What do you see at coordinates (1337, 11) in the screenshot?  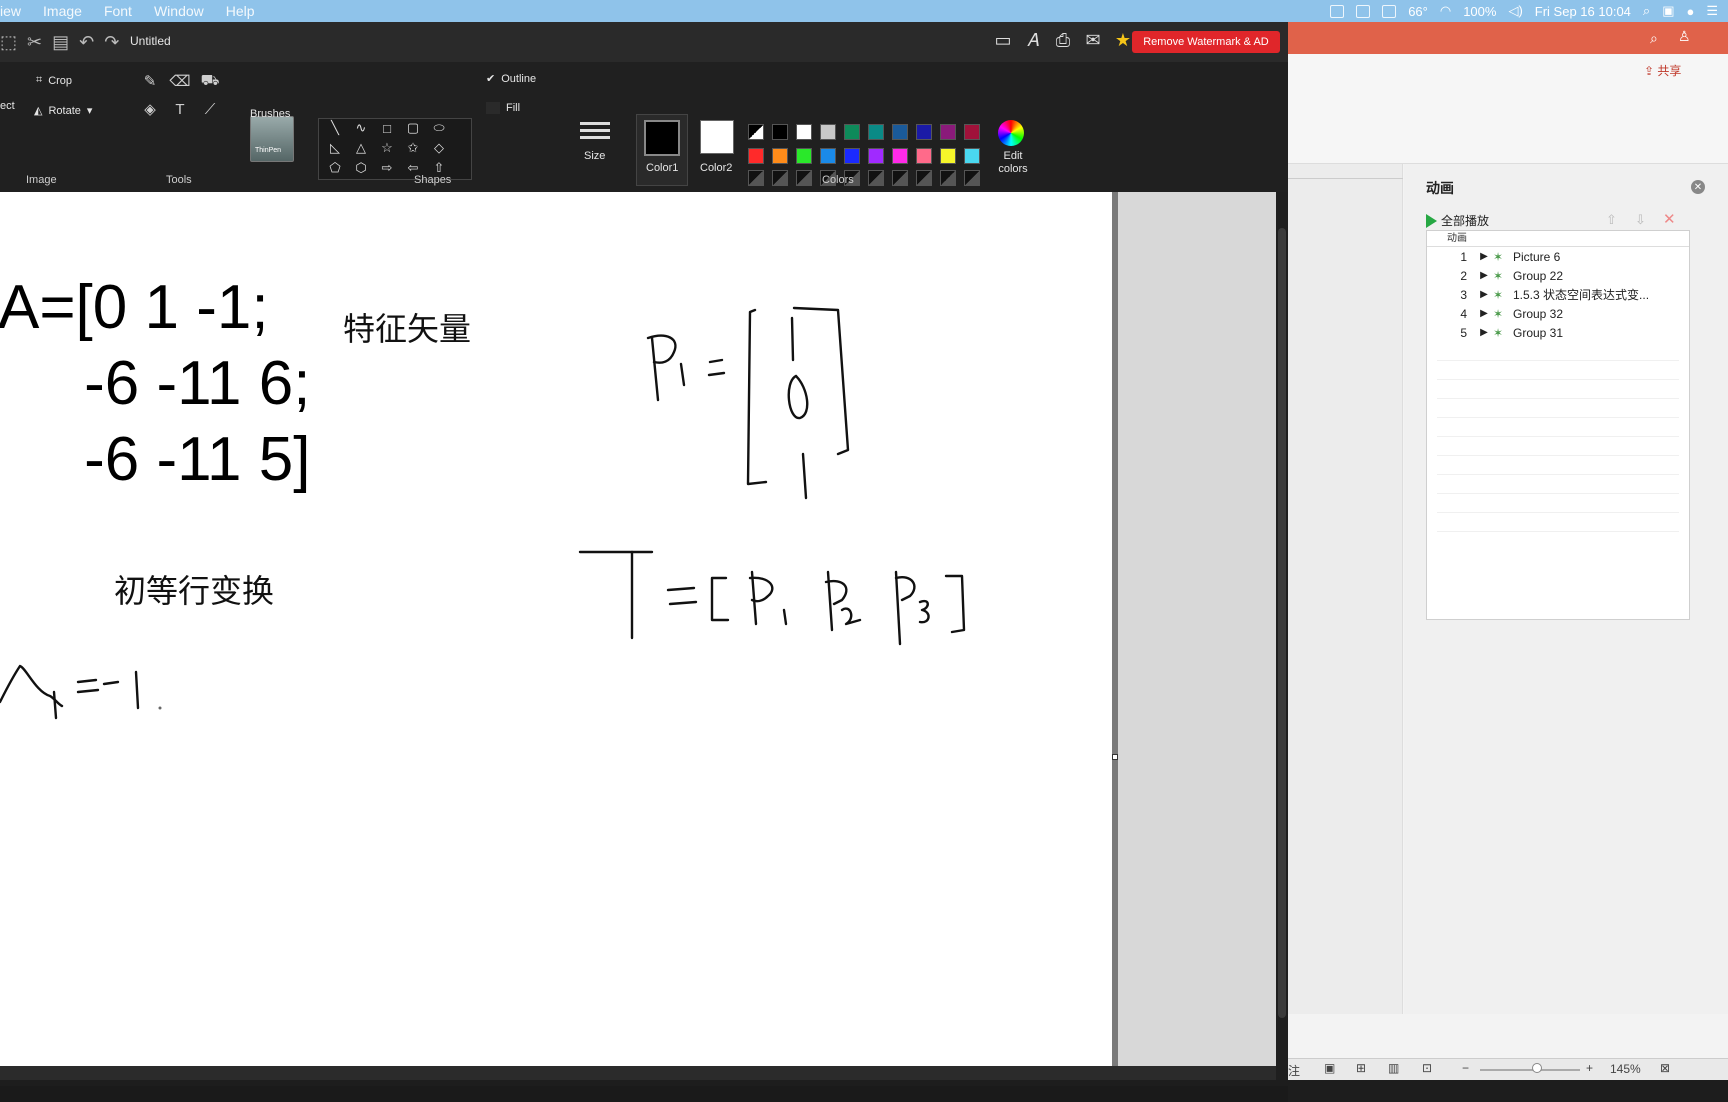 I see `status-icon` at bounding box center [1337, 11].